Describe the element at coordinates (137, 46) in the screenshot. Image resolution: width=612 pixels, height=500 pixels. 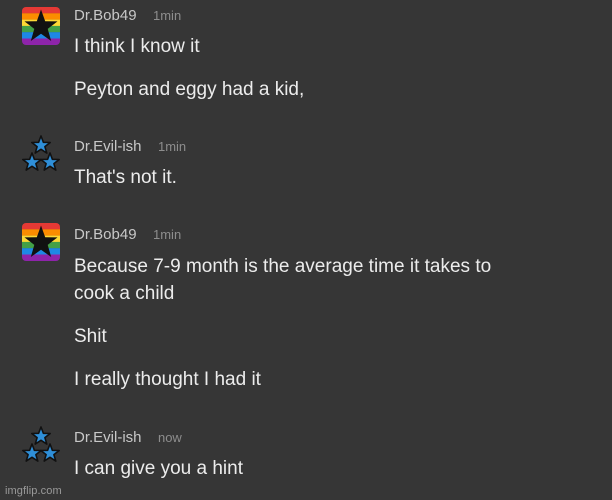
I see `message-text: I think I know it` at that location.